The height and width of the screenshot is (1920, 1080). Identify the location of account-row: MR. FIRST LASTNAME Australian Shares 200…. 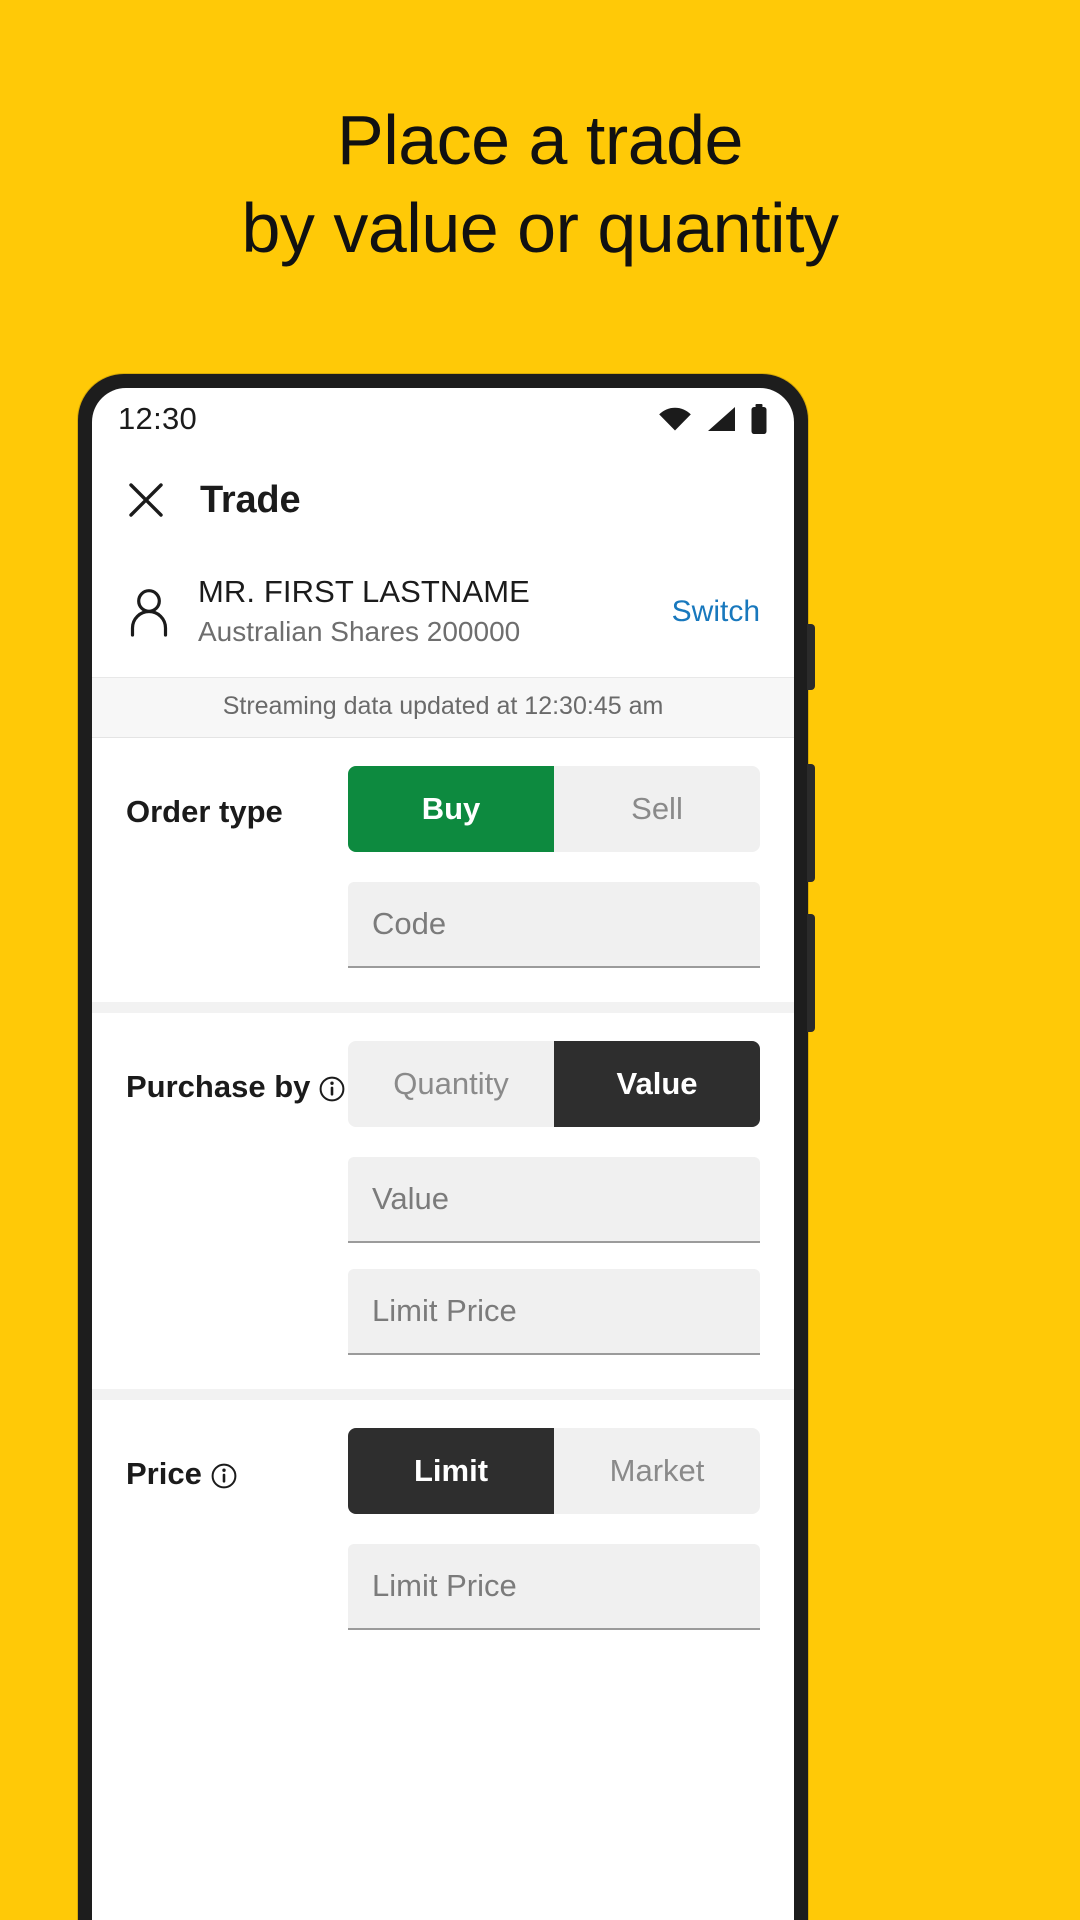
(443, 614).